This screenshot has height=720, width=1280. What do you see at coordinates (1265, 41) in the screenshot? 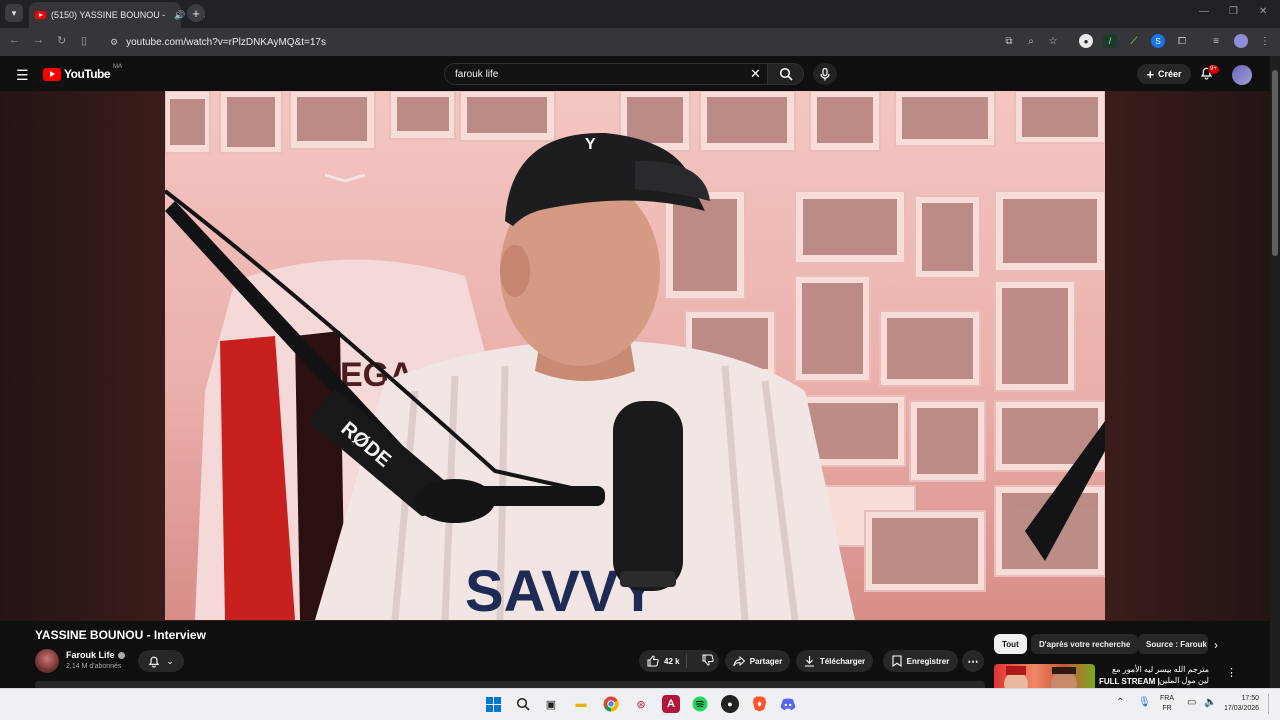
I see `browser-menu-icon: ⋮` at bounding box center [1265, 41].